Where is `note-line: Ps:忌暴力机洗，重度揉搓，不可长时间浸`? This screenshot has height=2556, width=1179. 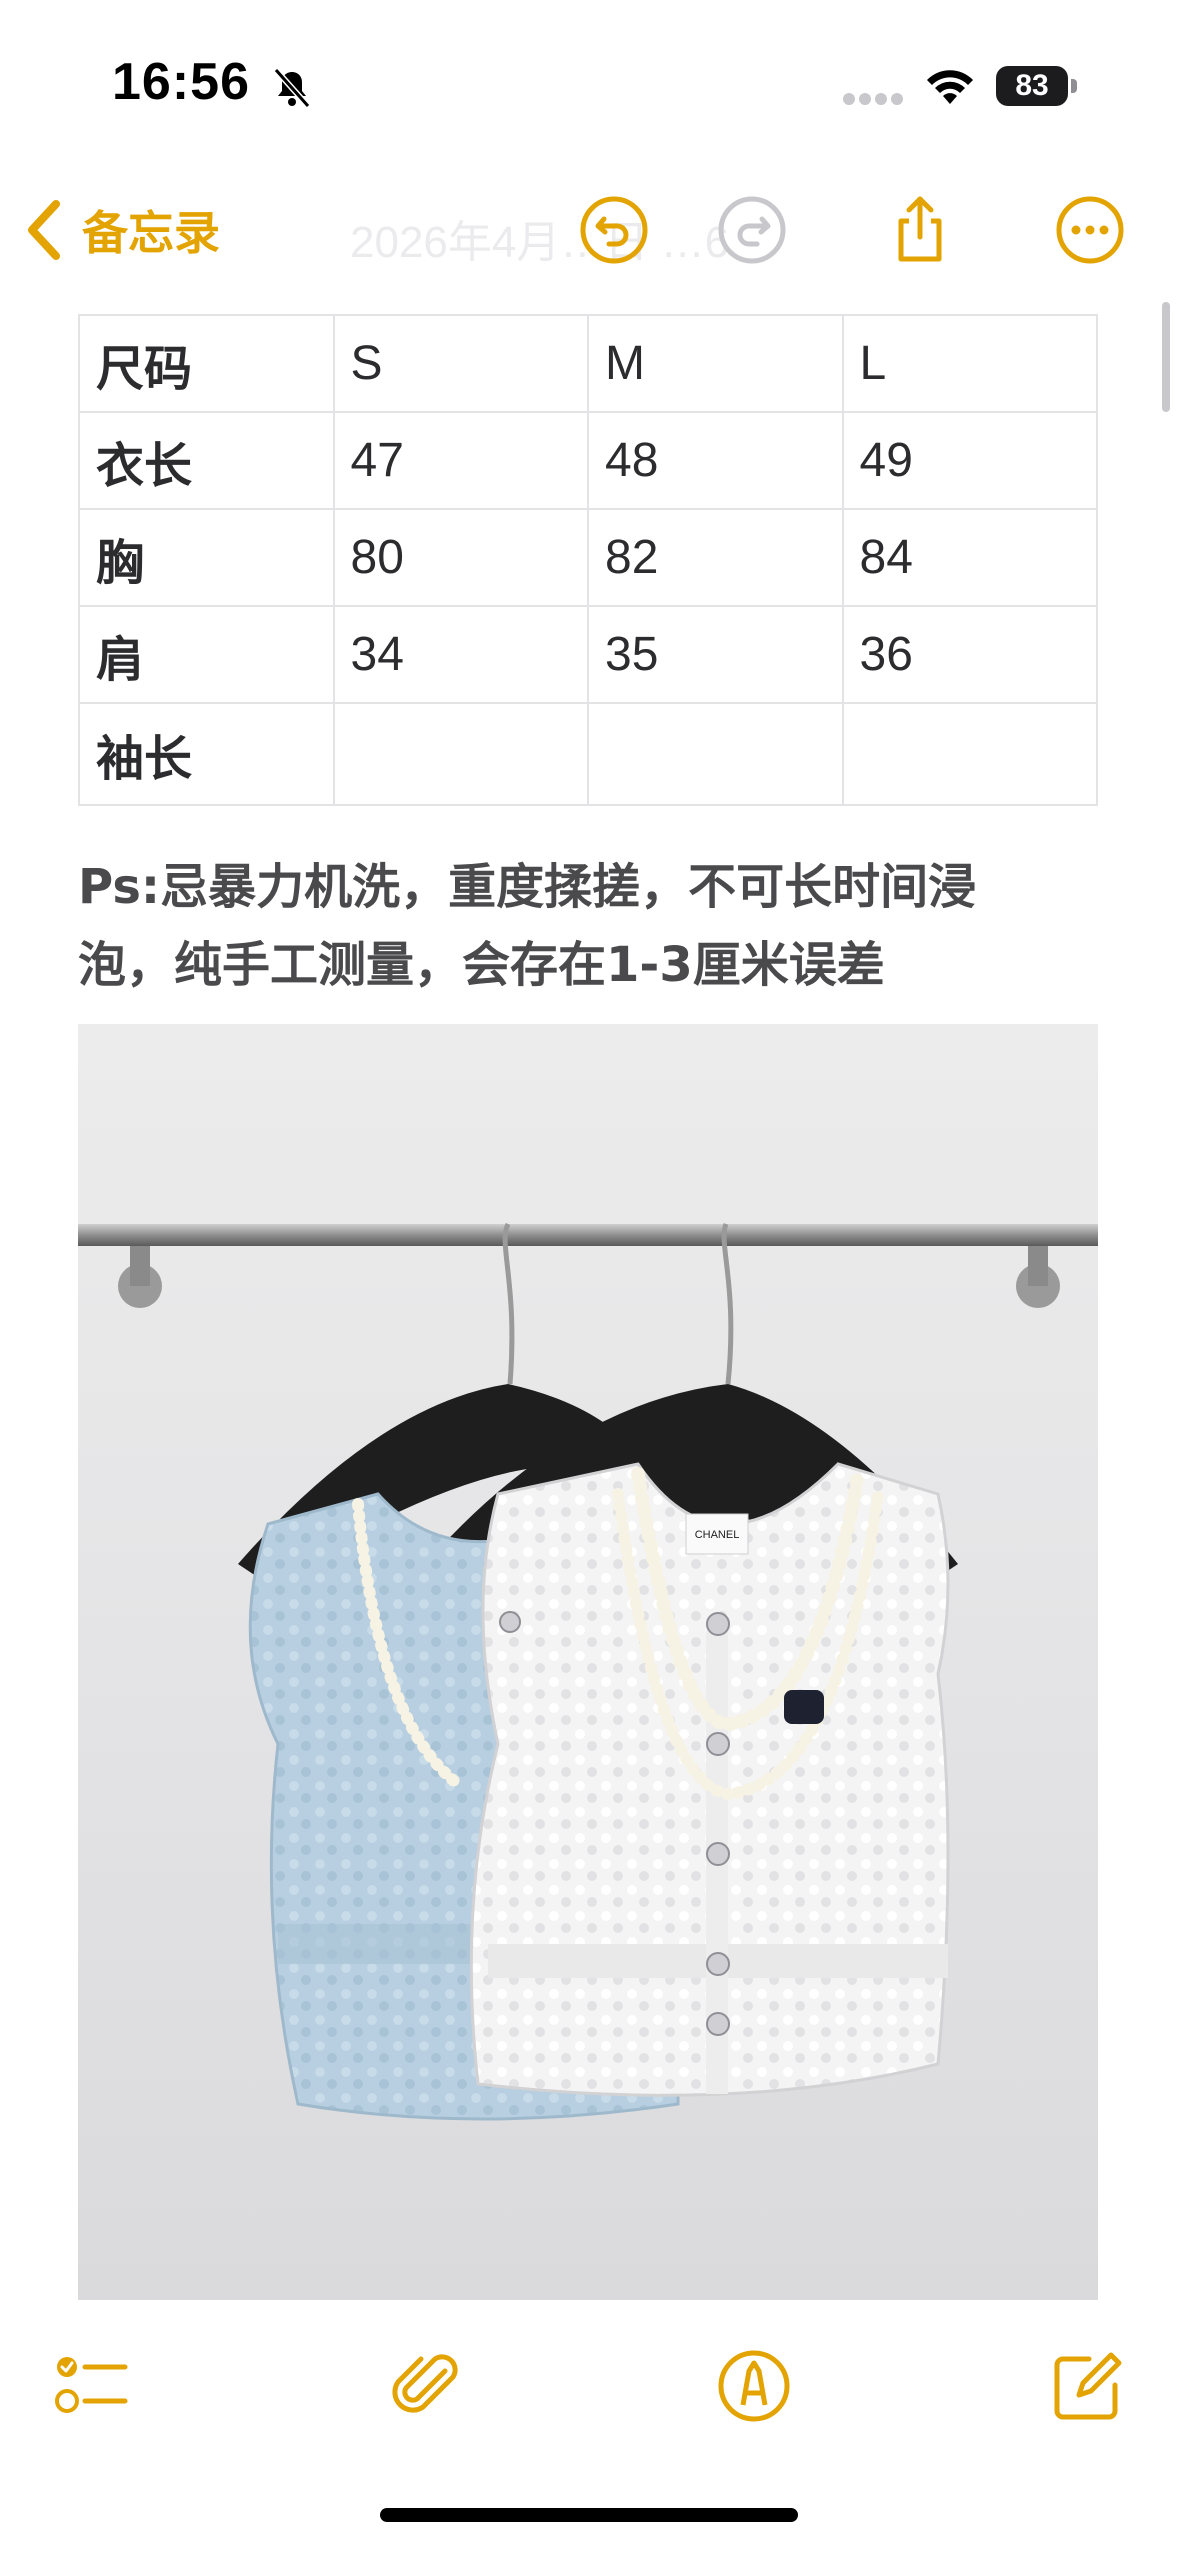
note-line: Ps:忌暴力机洗，重度揉搓，不可长时间浸 is located at coordinates (527, 887).